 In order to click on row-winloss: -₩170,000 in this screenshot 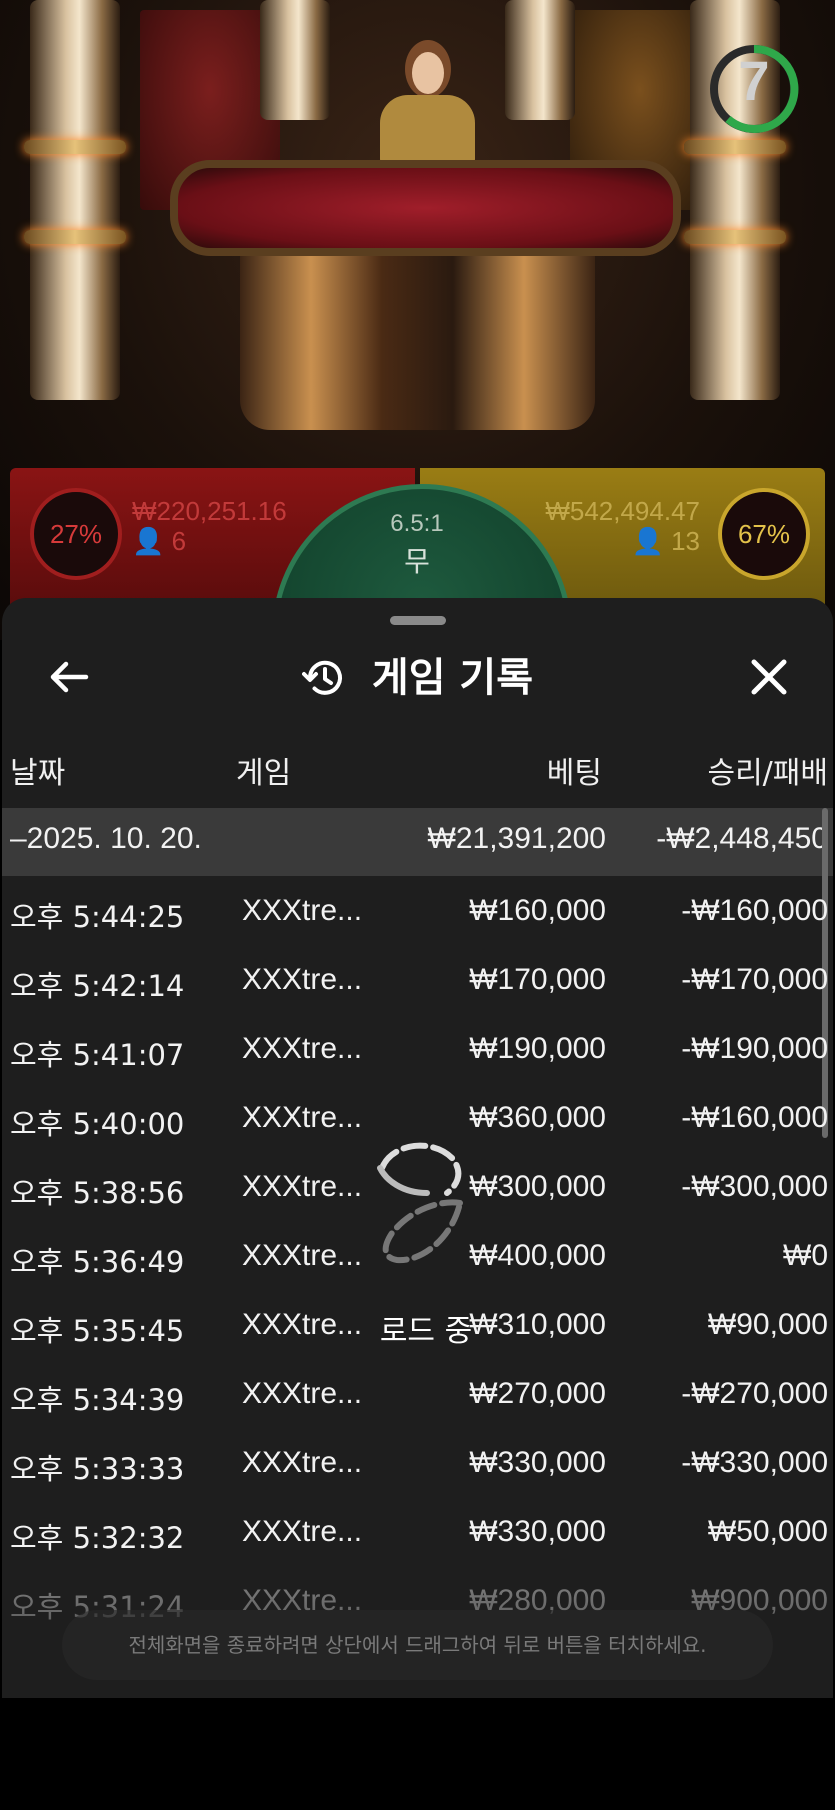, I will do `click(754, 979)`.